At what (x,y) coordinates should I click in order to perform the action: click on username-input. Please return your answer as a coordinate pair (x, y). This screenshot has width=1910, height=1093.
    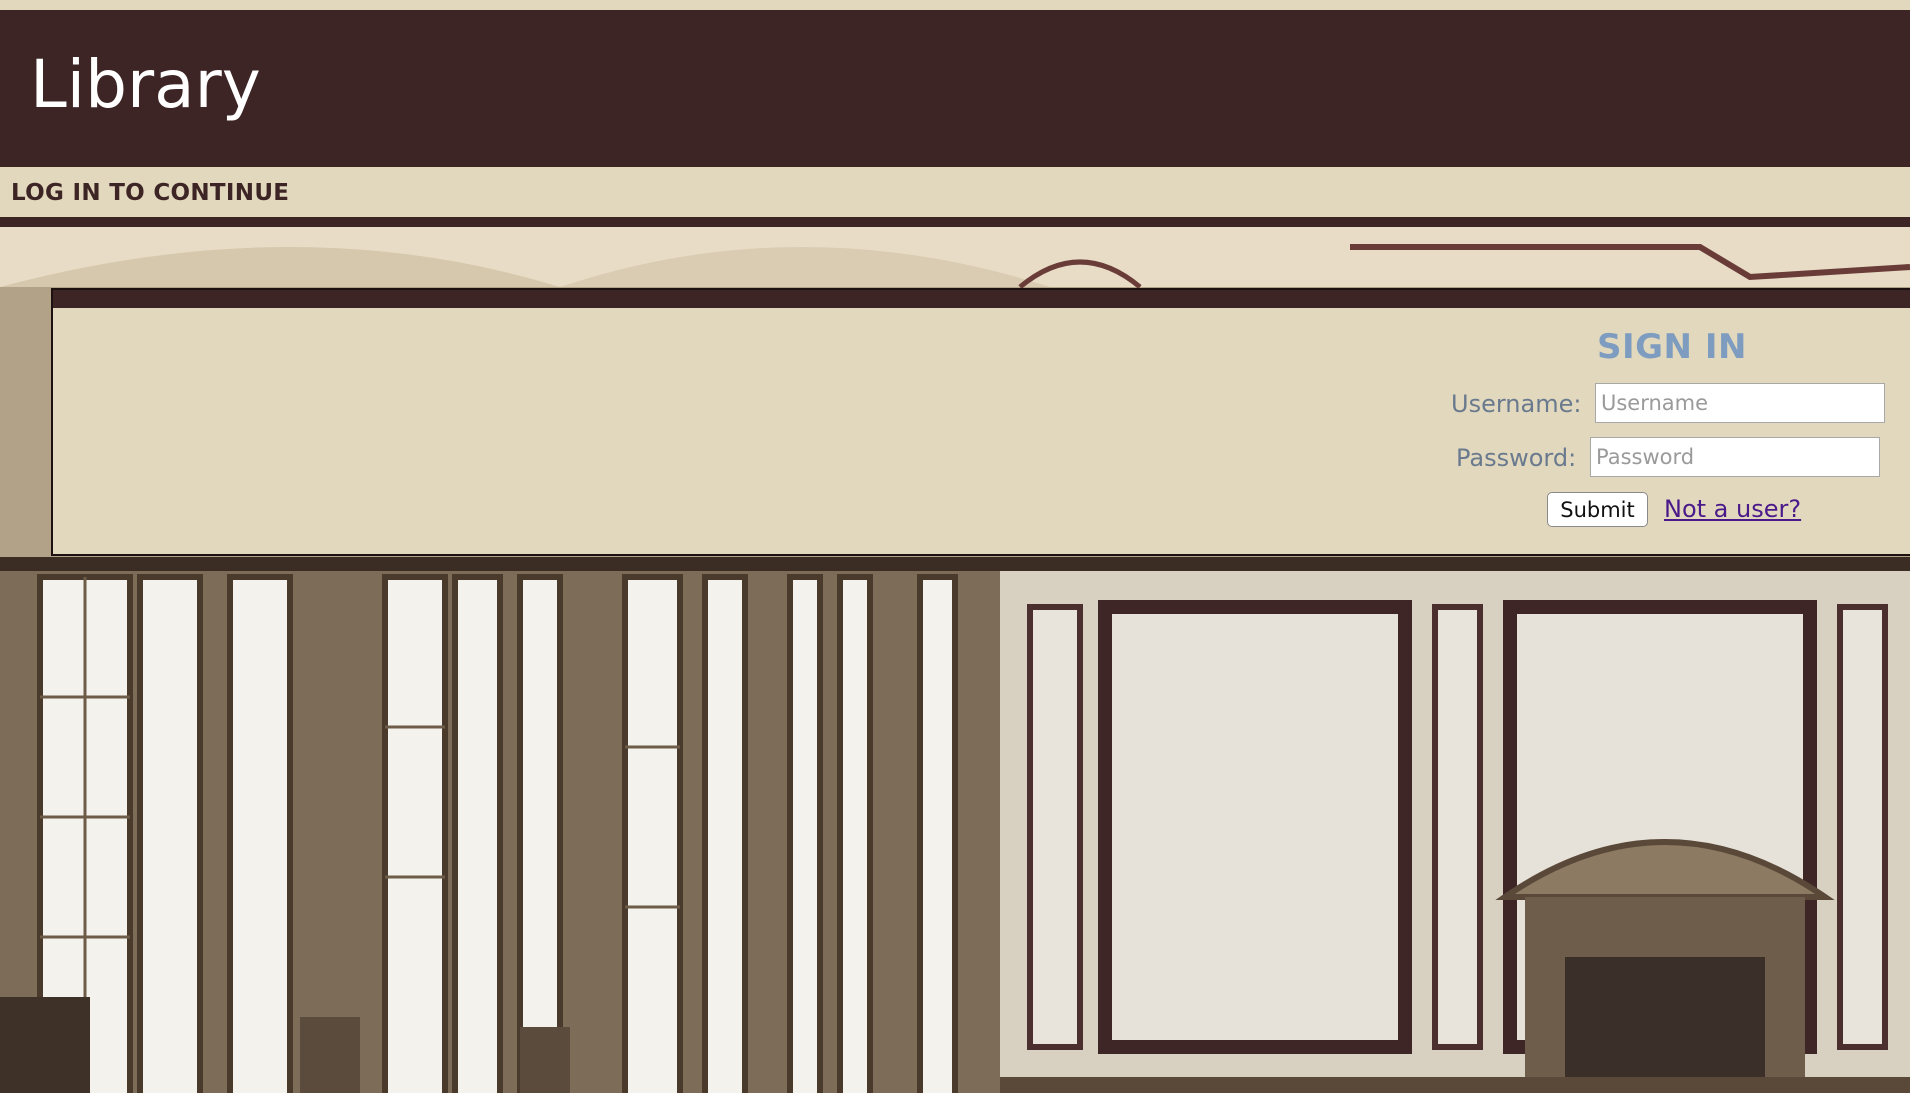
    Looking at the image, I should click on (1740, 403).